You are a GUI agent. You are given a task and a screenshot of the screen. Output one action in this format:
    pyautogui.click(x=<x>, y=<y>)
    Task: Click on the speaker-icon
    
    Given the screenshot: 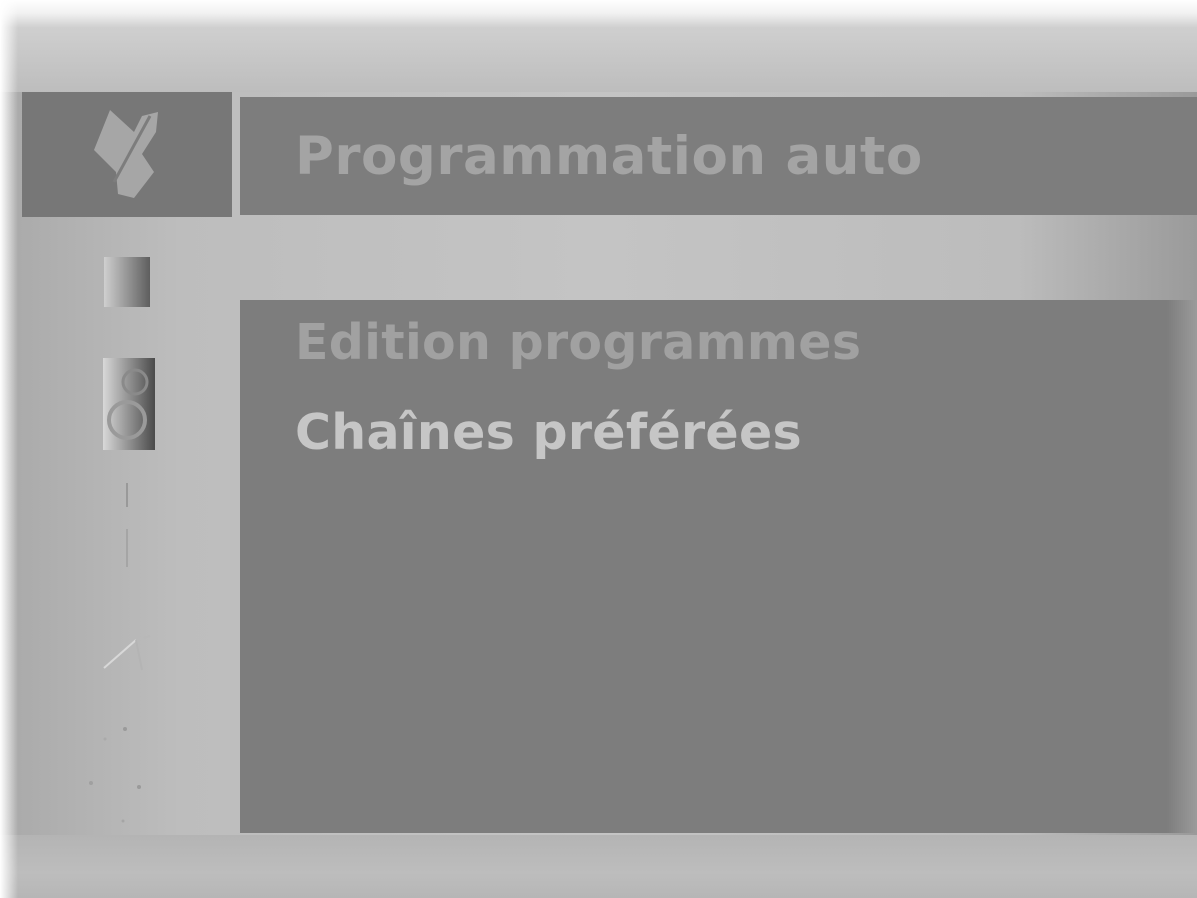 What is the action you would take?
    pyautogui.click(x=127, y=402)
    